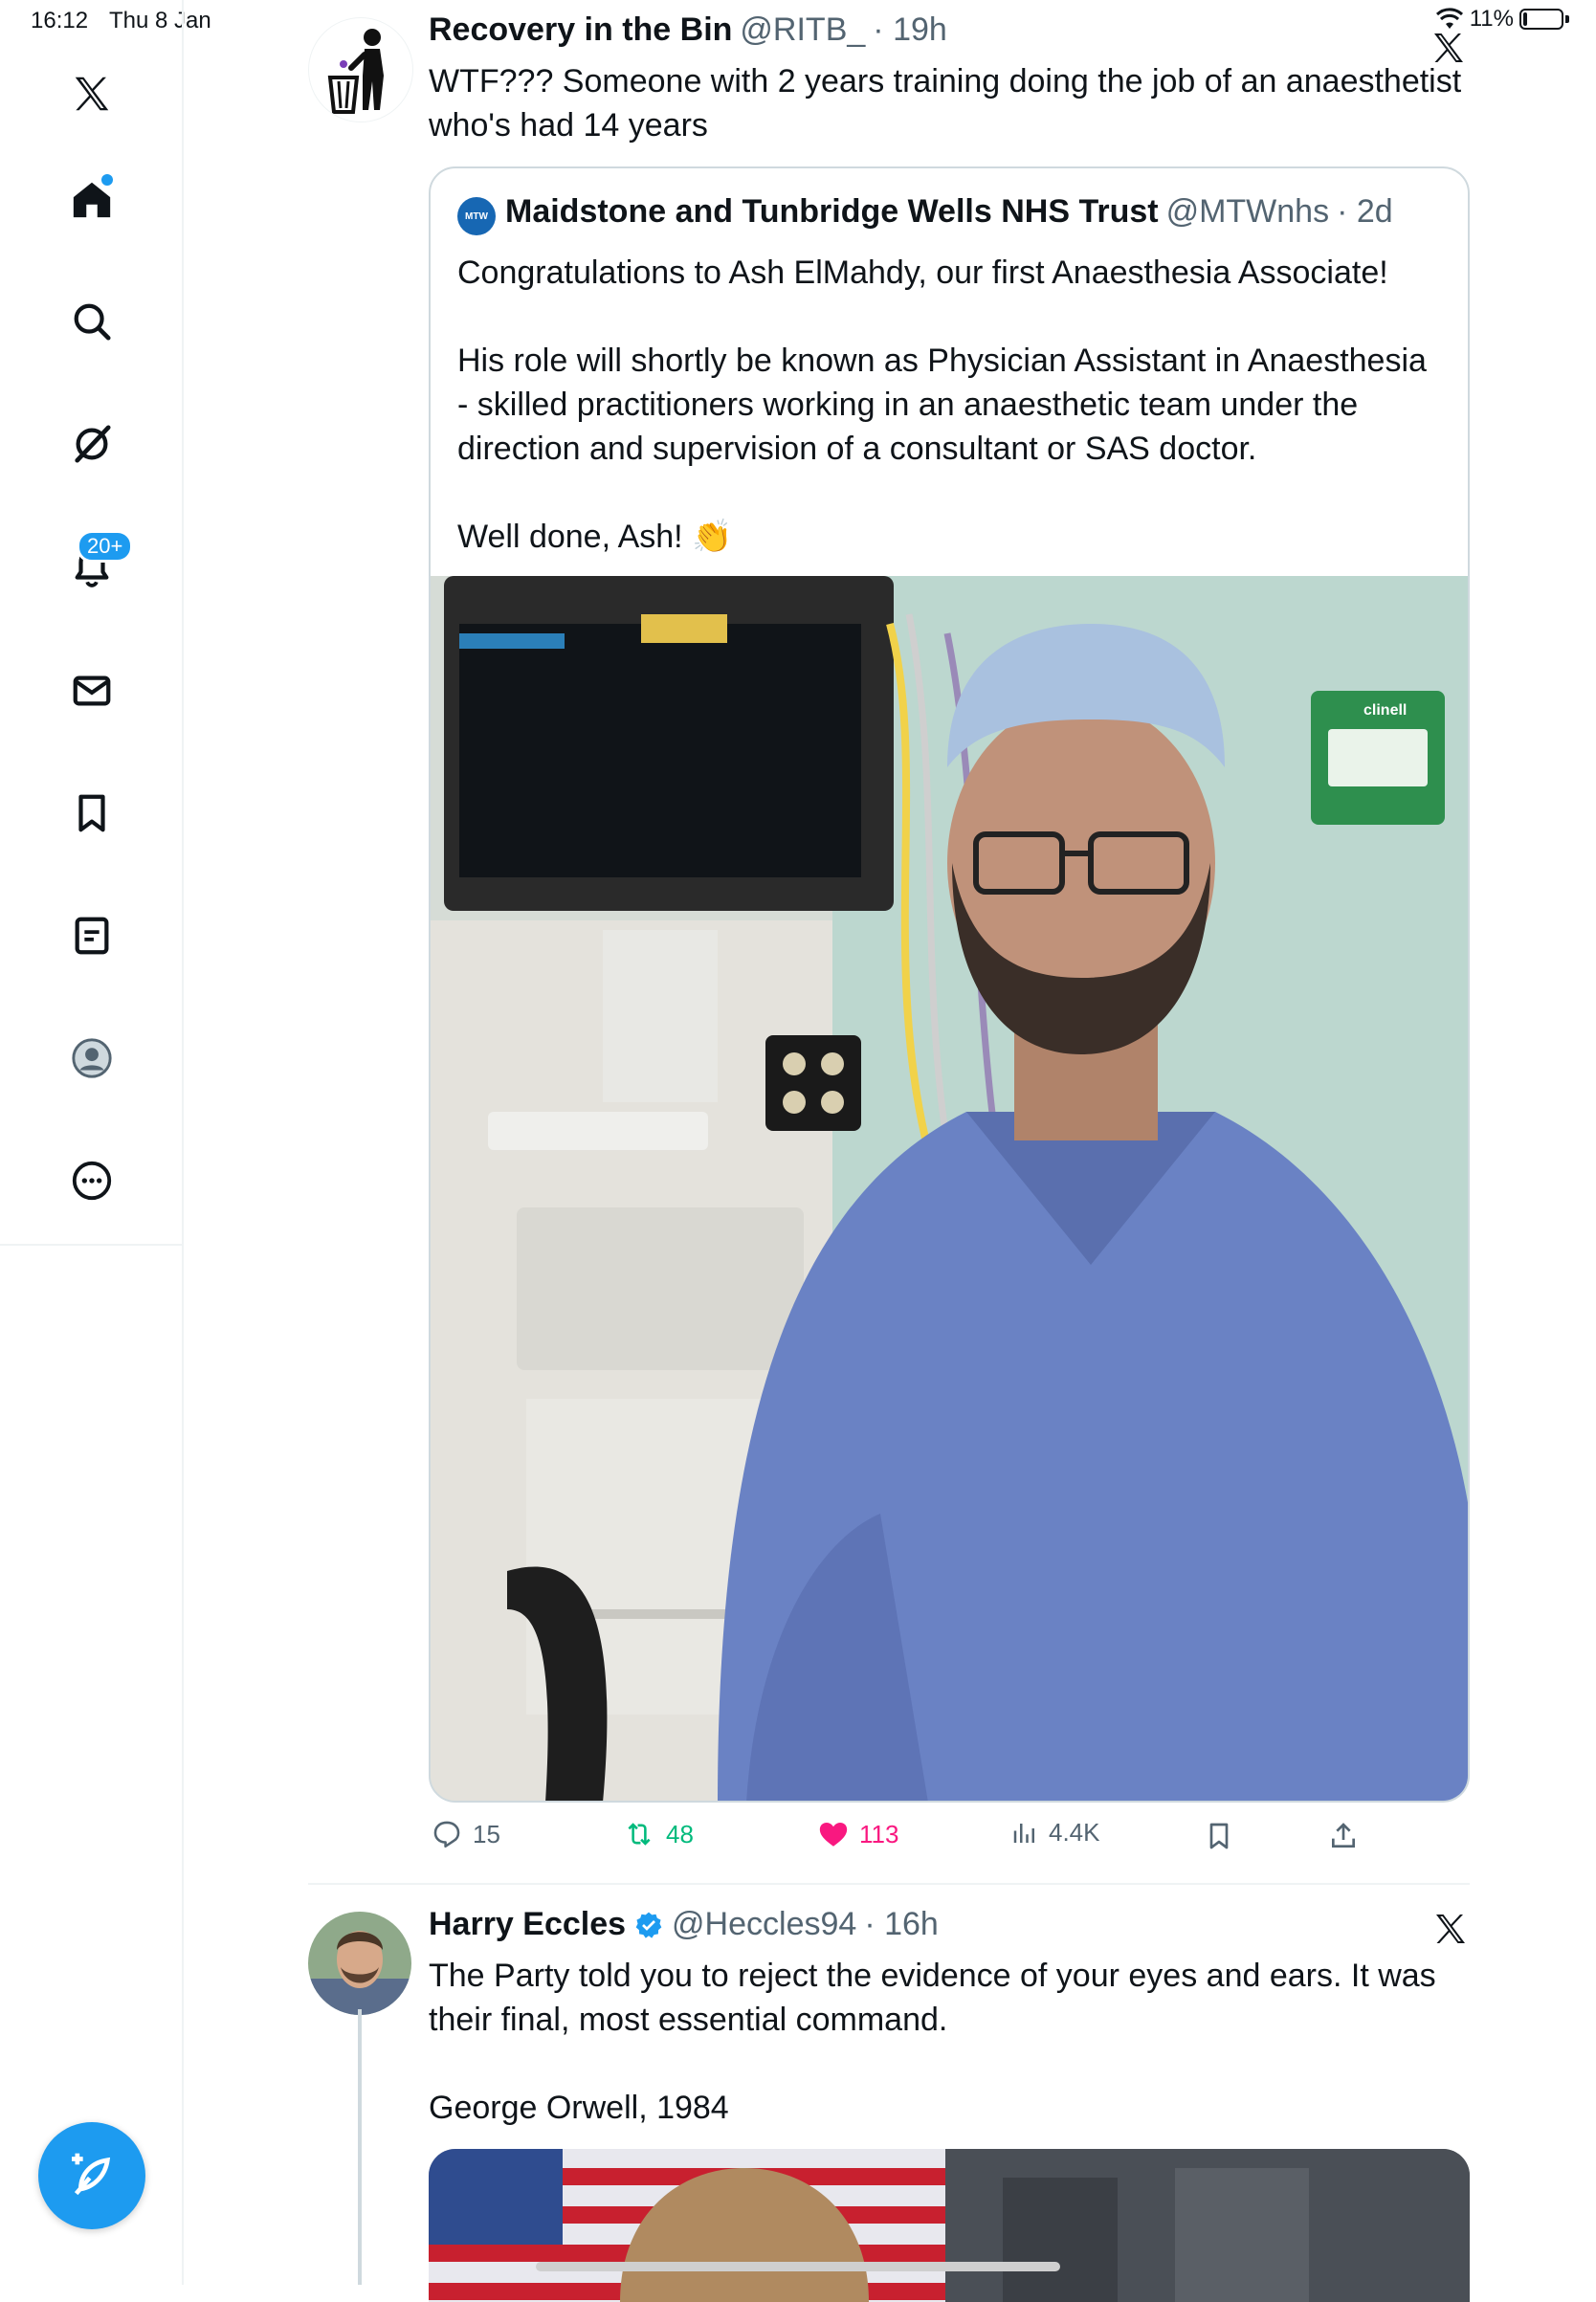 The height and width of the screenshot is (2302, 1596). Describe the element at coordinates (568, 125) in the screenshot. I see `tweet-text-line: who's had 14 years` at that location.